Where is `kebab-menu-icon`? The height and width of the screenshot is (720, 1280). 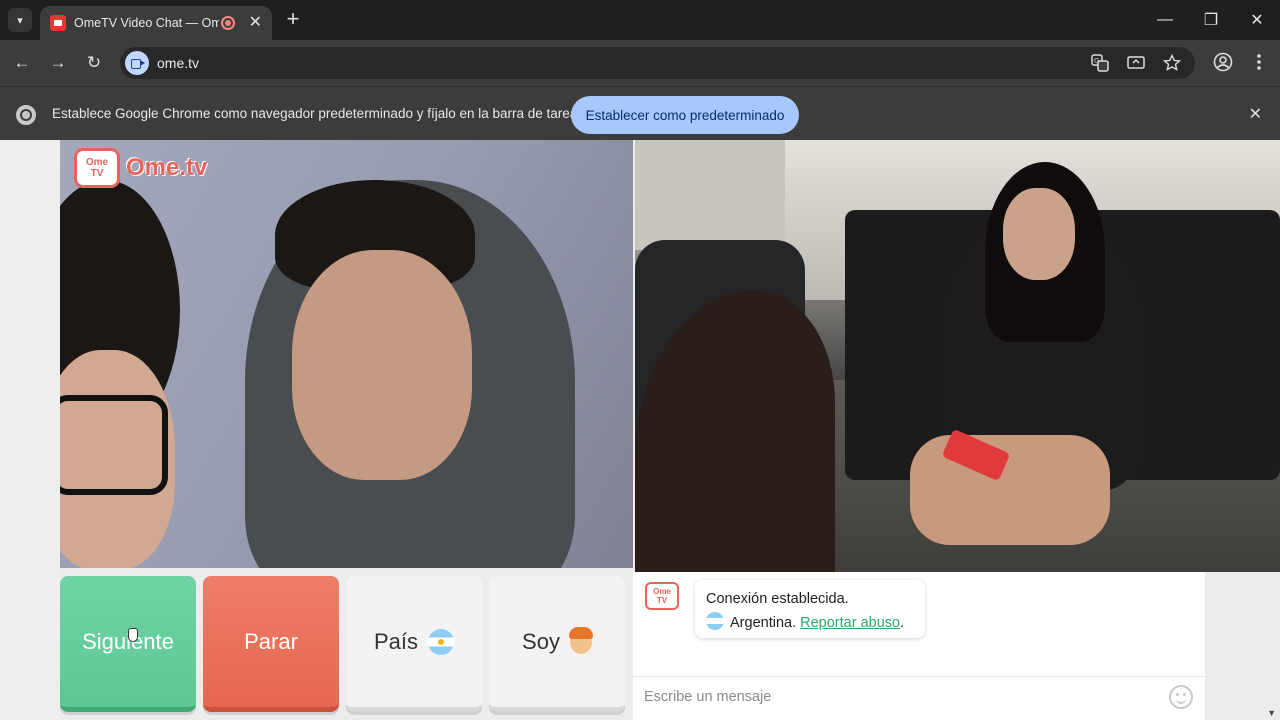
kebab-menu-icon is located at coordinates (1259, 62).